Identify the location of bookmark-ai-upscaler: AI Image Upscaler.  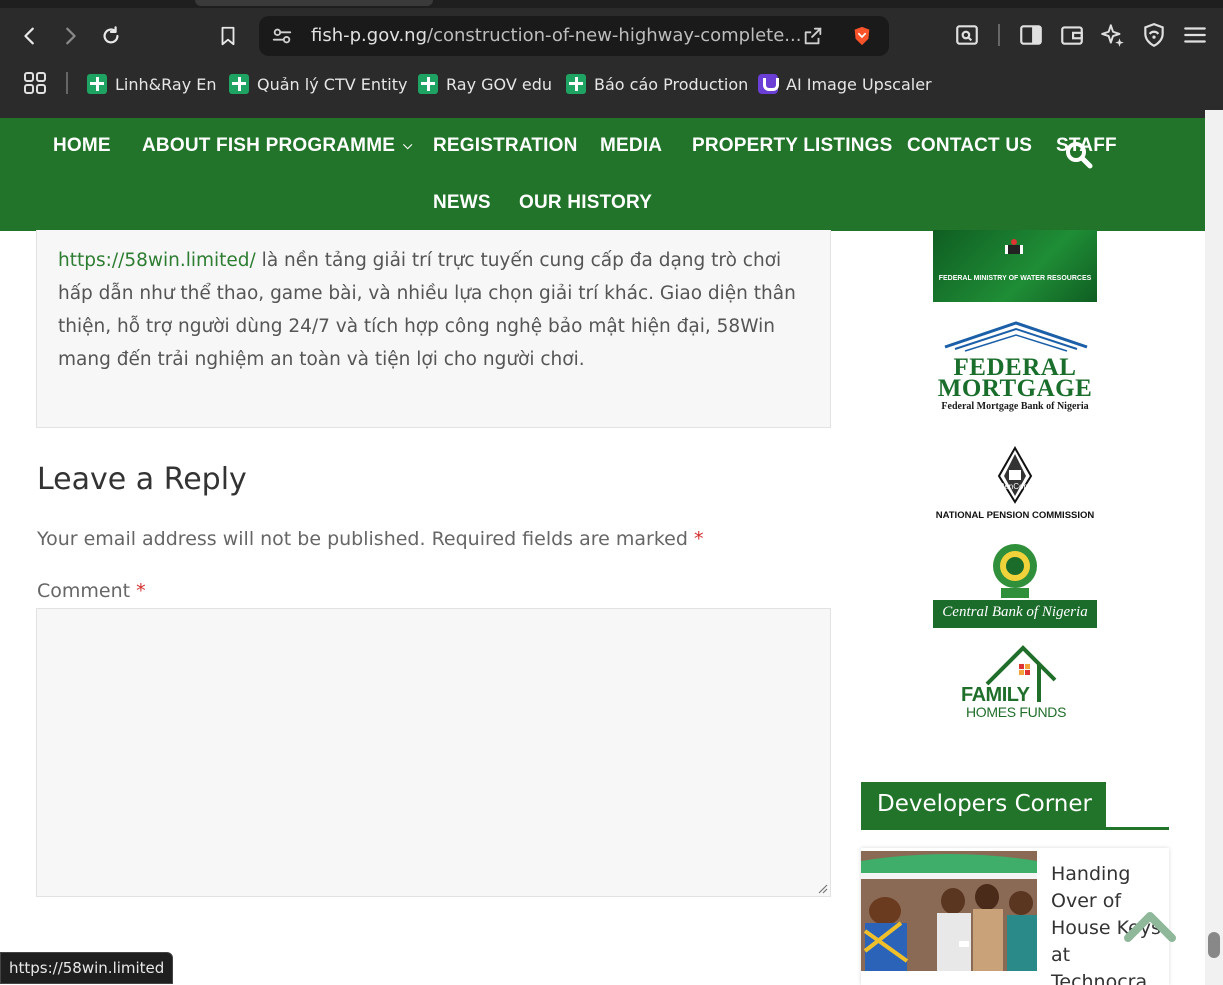
(845, 84).